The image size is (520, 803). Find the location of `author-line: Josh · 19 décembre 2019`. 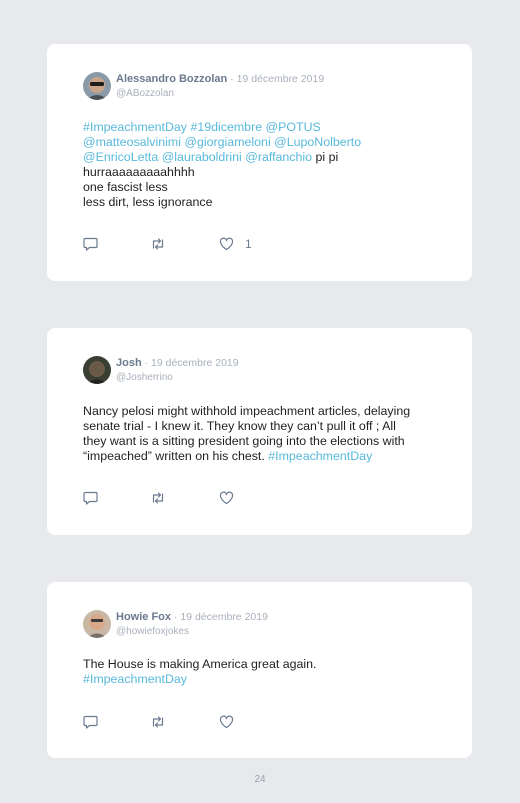

author-line: Josh · 19 décembre 2019 is located at coordinates (177, 363).